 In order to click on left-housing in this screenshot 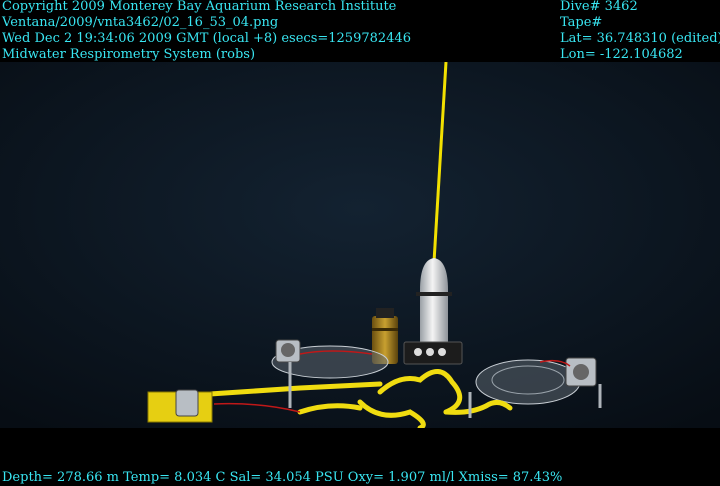, I will do `click(187, 403)`.